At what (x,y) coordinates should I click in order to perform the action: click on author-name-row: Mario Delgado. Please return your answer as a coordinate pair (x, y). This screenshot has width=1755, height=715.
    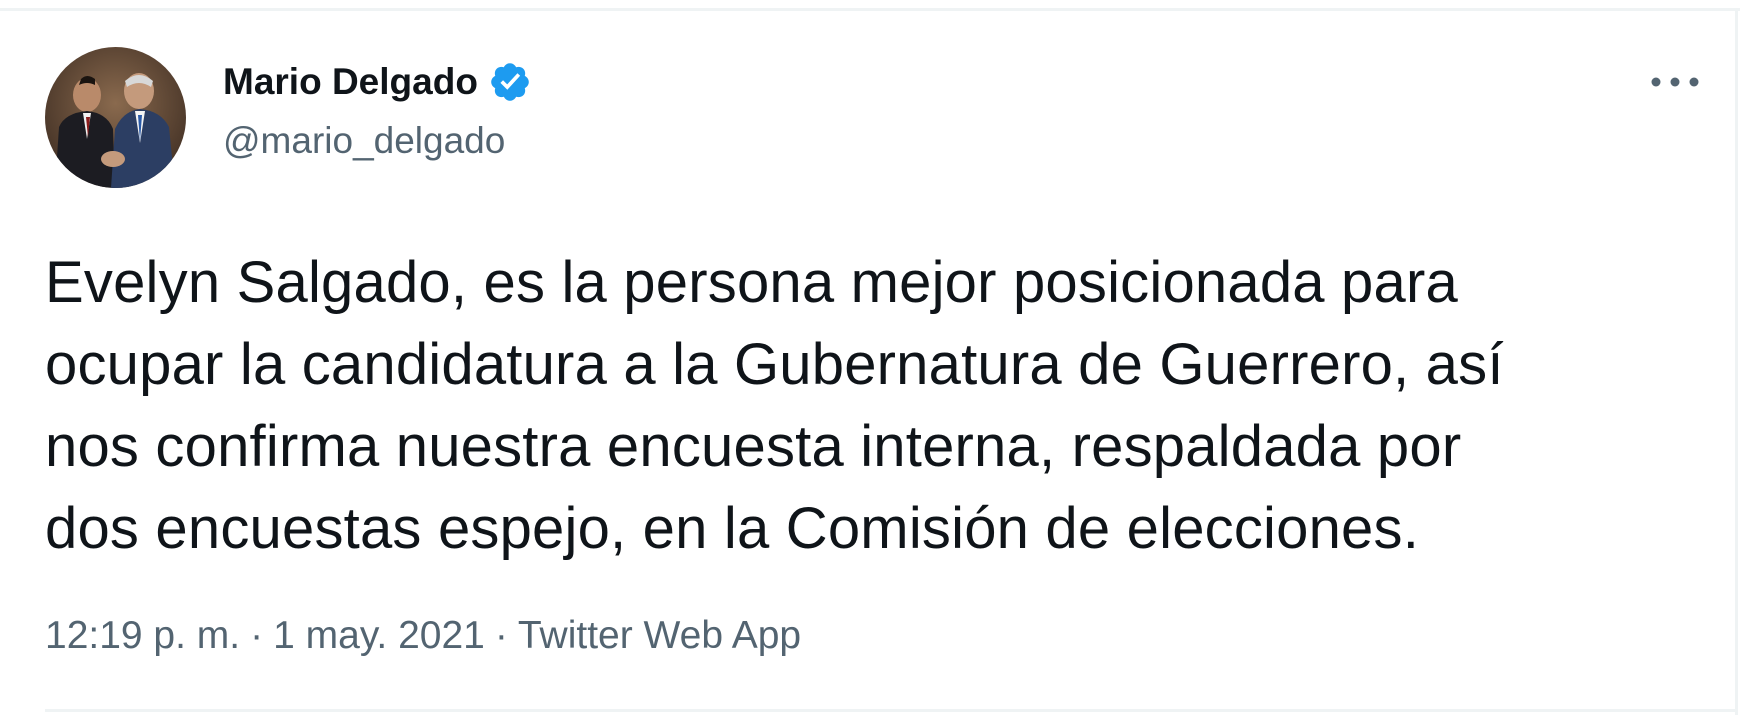
    Looking at the image, I should click on (377, 82).